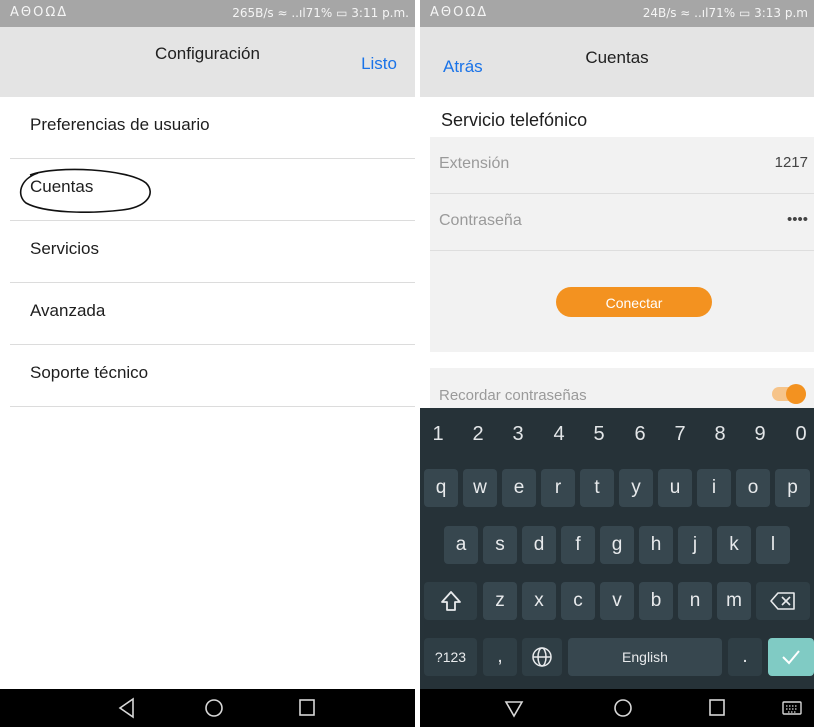 The width and height of the screenshot is (814, 727). What do you see at coordinates (68, 310) in the screenshot?
I see `settings-item-label: Avanzada` at bounding box center [68, 310].